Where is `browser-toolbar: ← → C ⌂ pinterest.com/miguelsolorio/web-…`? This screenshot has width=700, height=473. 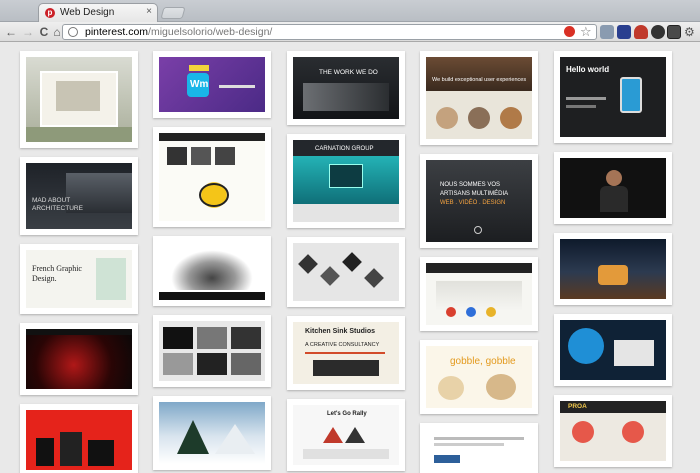
browser-toolbar: ← → C ⌂ pinterest.com/miguelsolorio/web-… is located at coordinates (350, 32).